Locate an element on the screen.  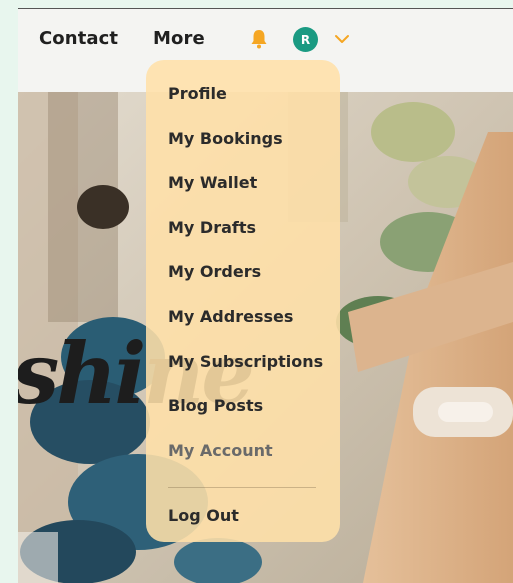
chevron-down-icon is located at coordinates (342, 38).